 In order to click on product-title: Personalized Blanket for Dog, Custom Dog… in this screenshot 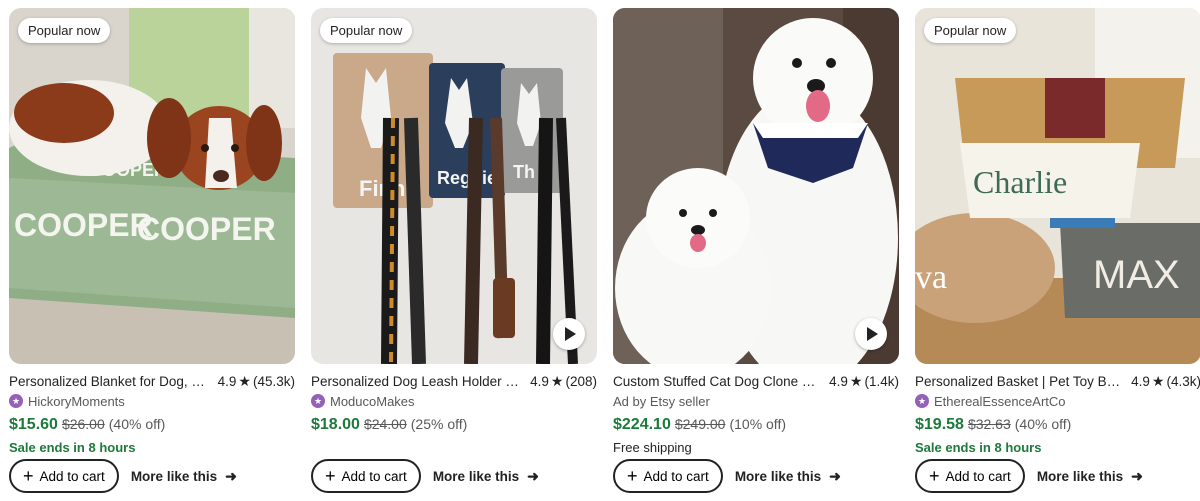, I will do `click(113, 381)`.